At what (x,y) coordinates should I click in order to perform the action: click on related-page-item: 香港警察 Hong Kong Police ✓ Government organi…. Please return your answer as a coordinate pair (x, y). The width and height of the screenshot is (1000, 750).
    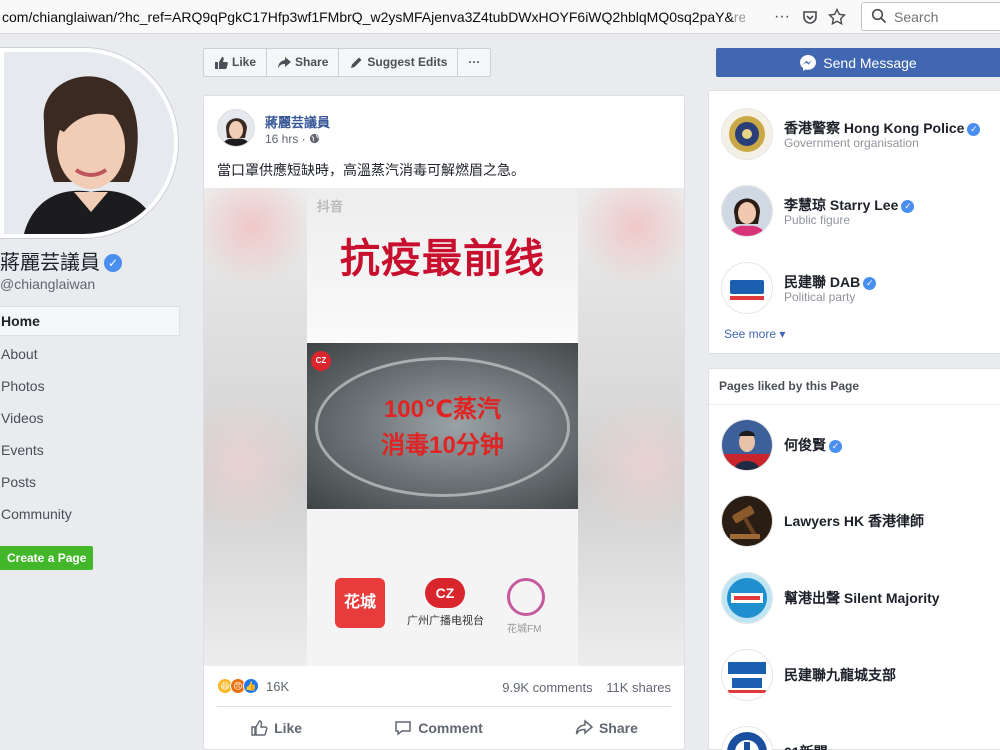
    Looking at the image, I should click on (860, 135).